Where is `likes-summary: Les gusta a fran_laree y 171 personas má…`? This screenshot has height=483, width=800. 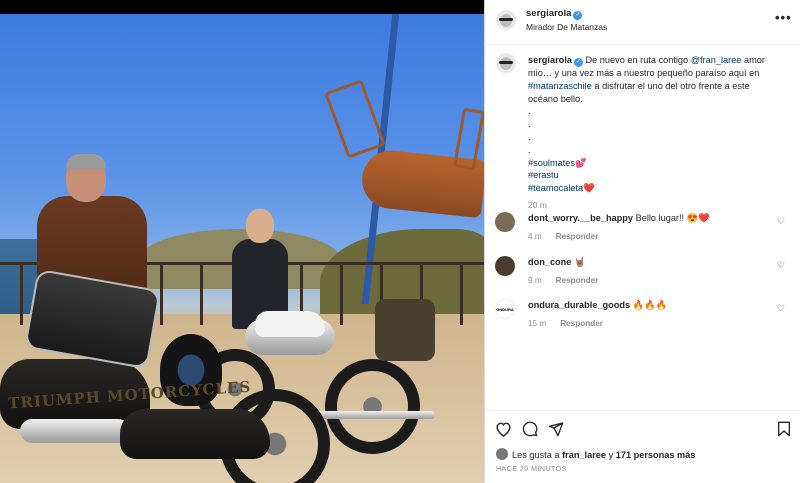 likes-summary: Les gusta a fran_laree y 171 personas má… is located at coordinates (595, 454).